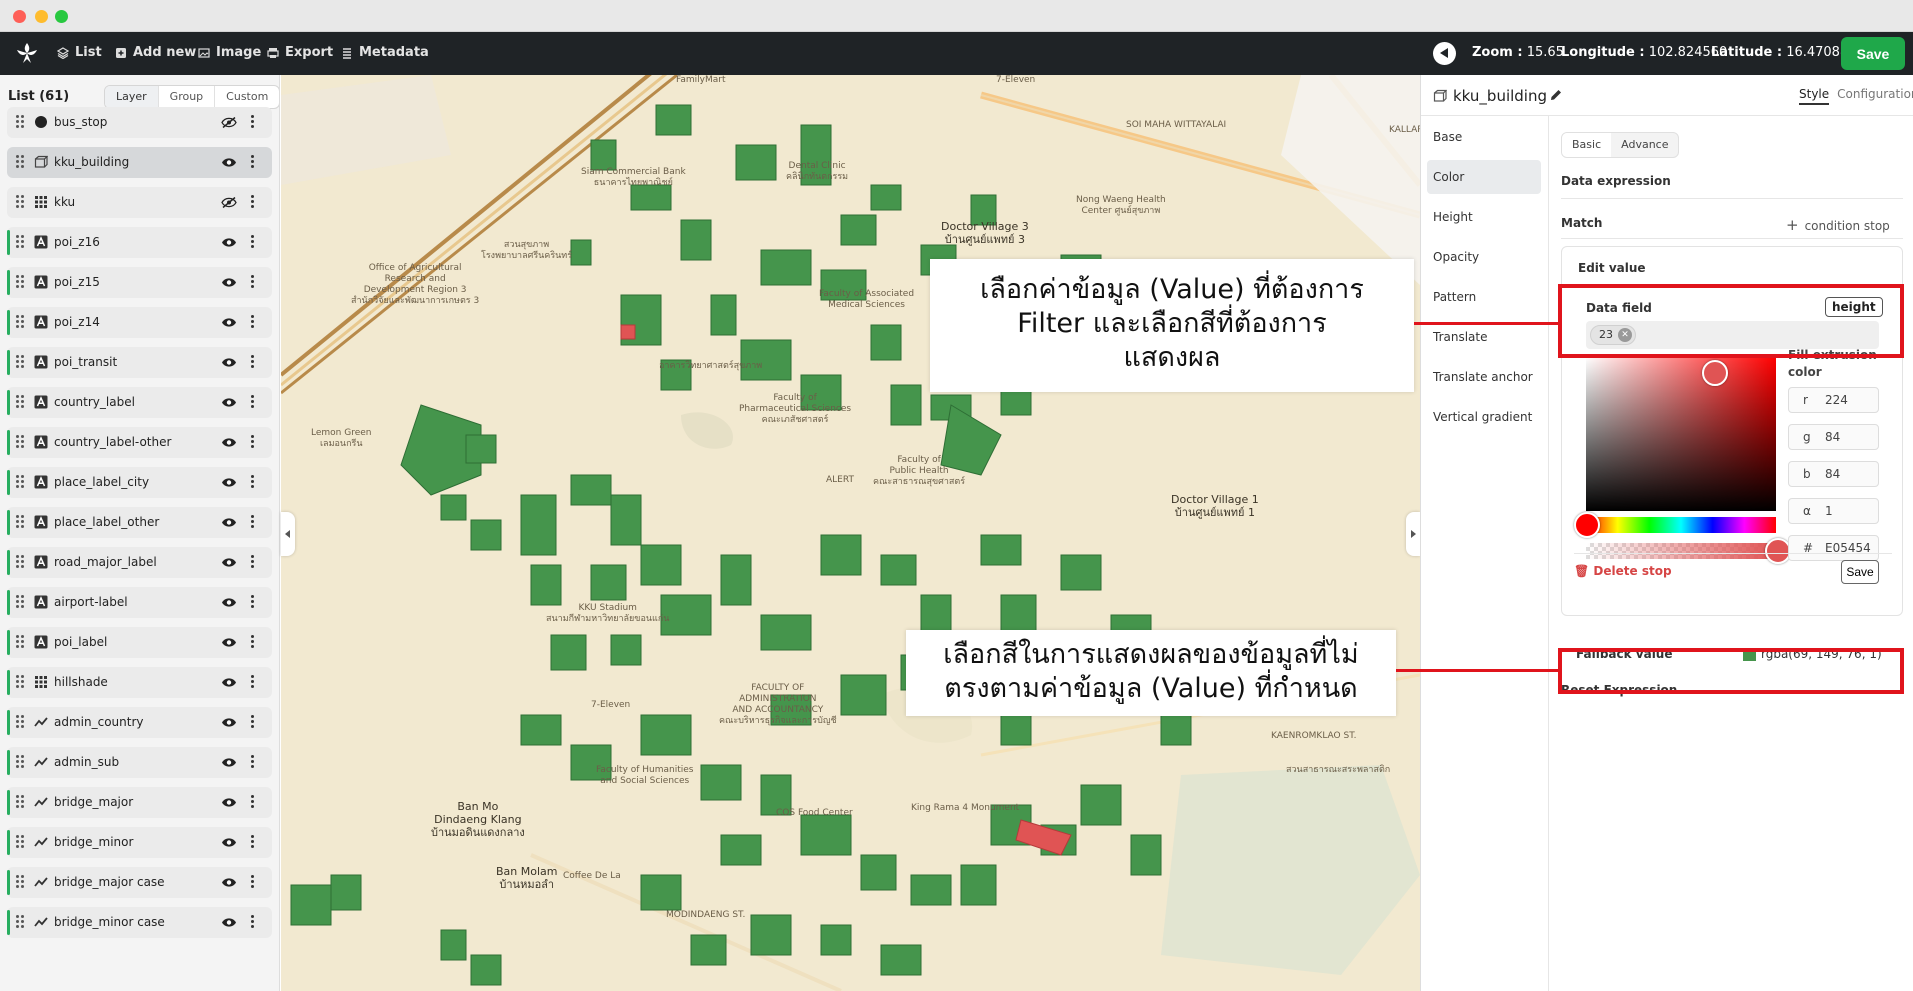 This screenshot has width=1913, height=991. What do you see at coordinates (1715, 373) in the screenshot?
I see `saturation-handle` at bounding box center [1715, 373].